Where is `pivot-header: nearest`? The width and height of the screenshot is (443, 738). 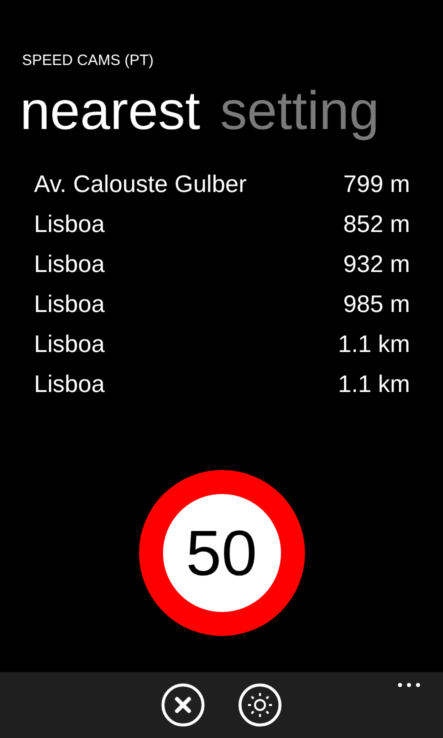 pivot-header: nearest is located at coordinates (110, 110).